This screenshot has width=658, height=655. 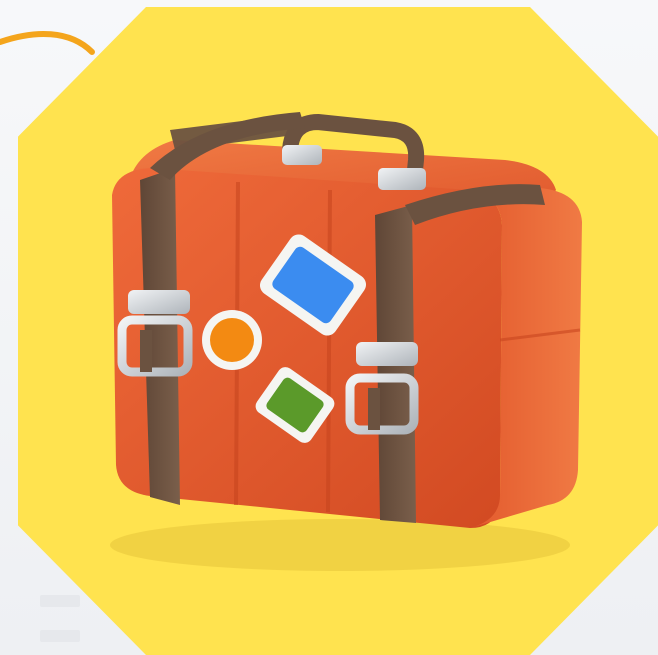 I want to click on left-buckle-top, so click(x=159, y=302).